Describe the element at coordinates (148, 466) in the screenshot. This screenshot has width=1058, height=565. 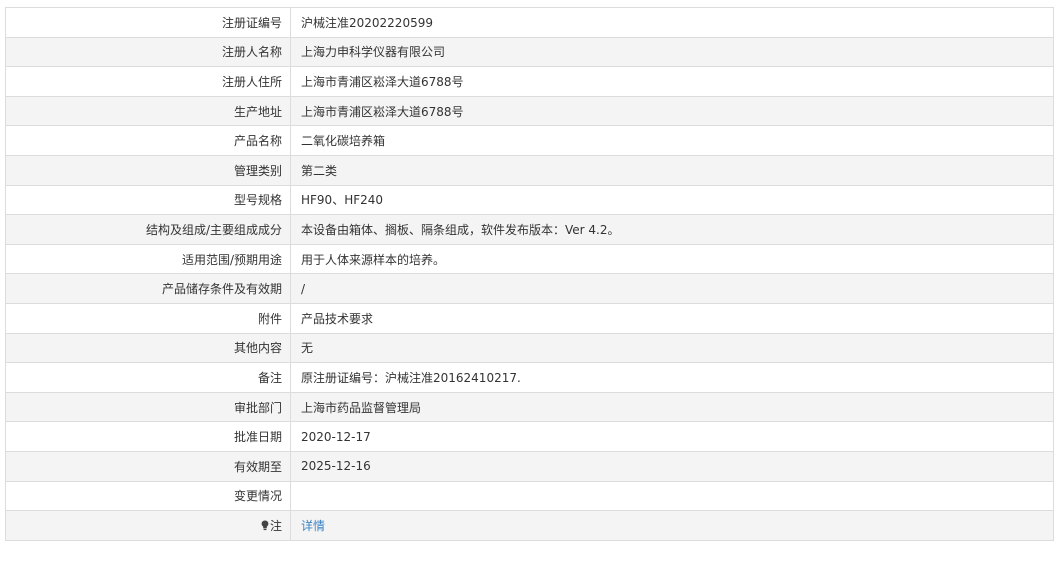
I see `field-label: 有效期至` at that location.